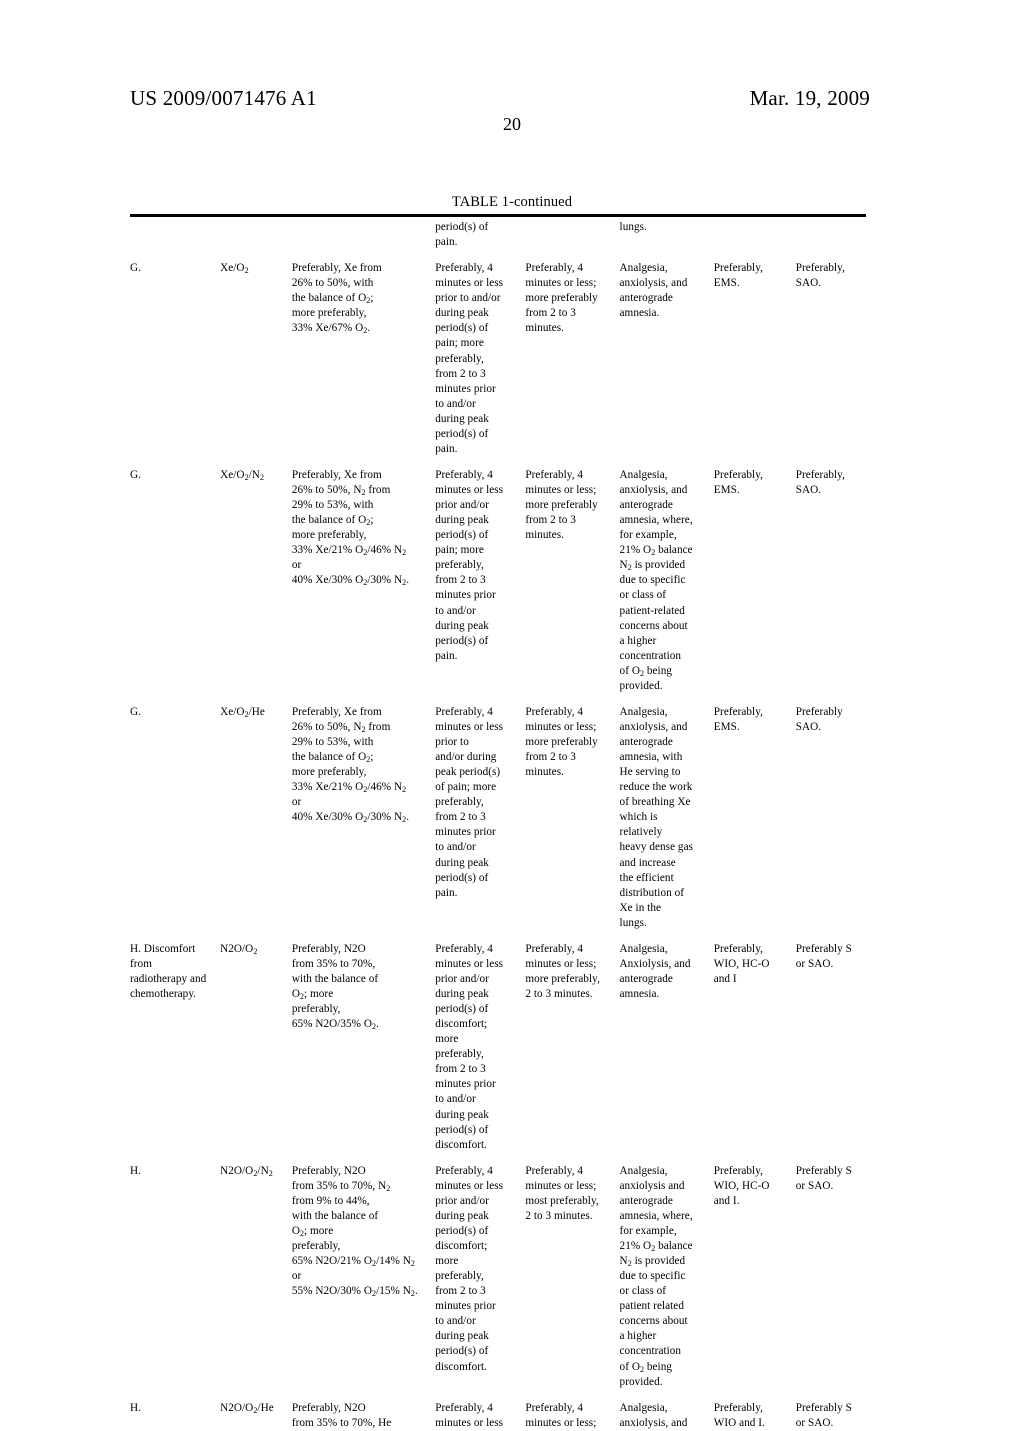 Image resolution: width=1024 pixels, height=1431 pixels. Describe the element at coordinates (633, 227) in the screenshot. I see `cell-effect: lungs.` at that location.